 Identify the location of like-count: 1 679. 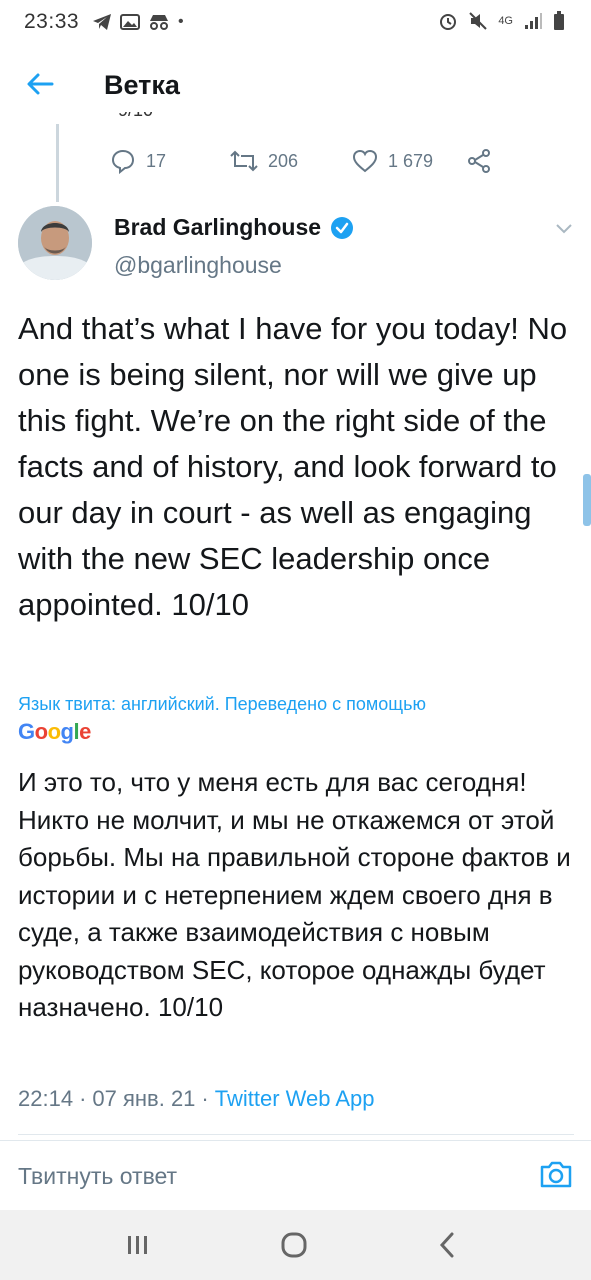
(411, 160).